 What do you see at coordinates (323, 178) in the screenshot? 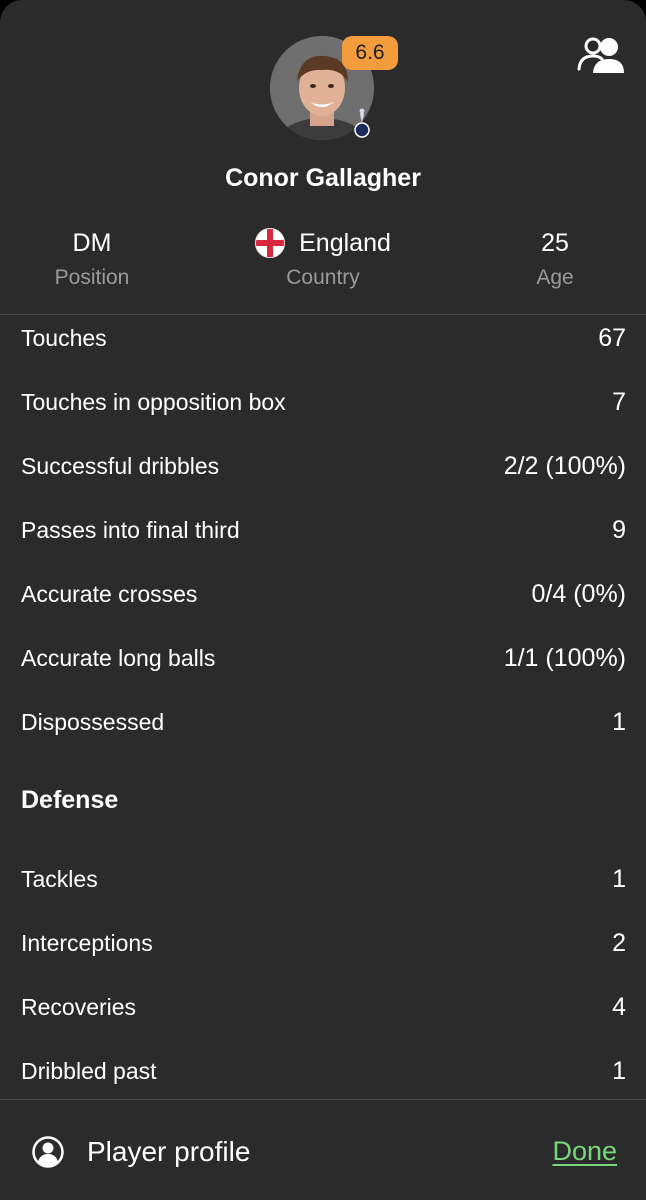
I see `player-name: Conor Gallagher` at bounding box center [323, 178].